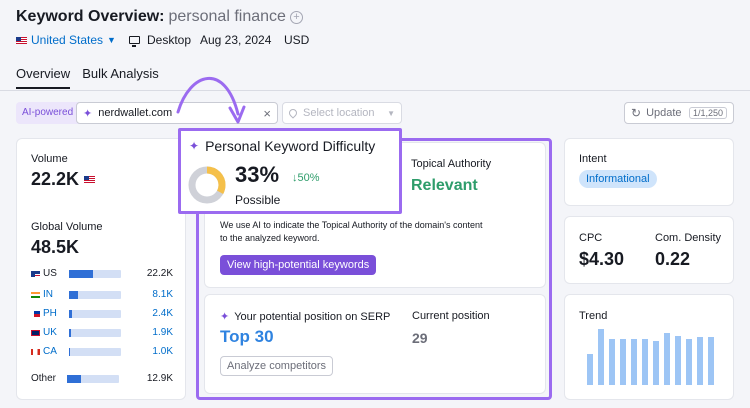  I want to click on tab-overview: Overview, so click(43, 77).